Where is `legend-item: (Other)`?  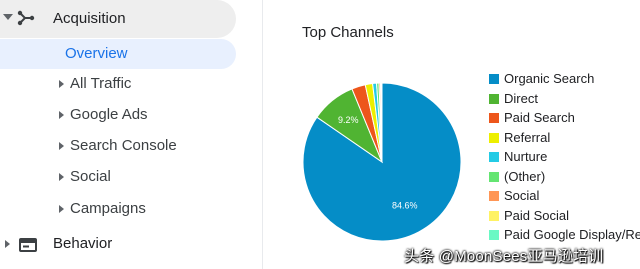 legend-item: (Other) is located at coordinates (564, 177).